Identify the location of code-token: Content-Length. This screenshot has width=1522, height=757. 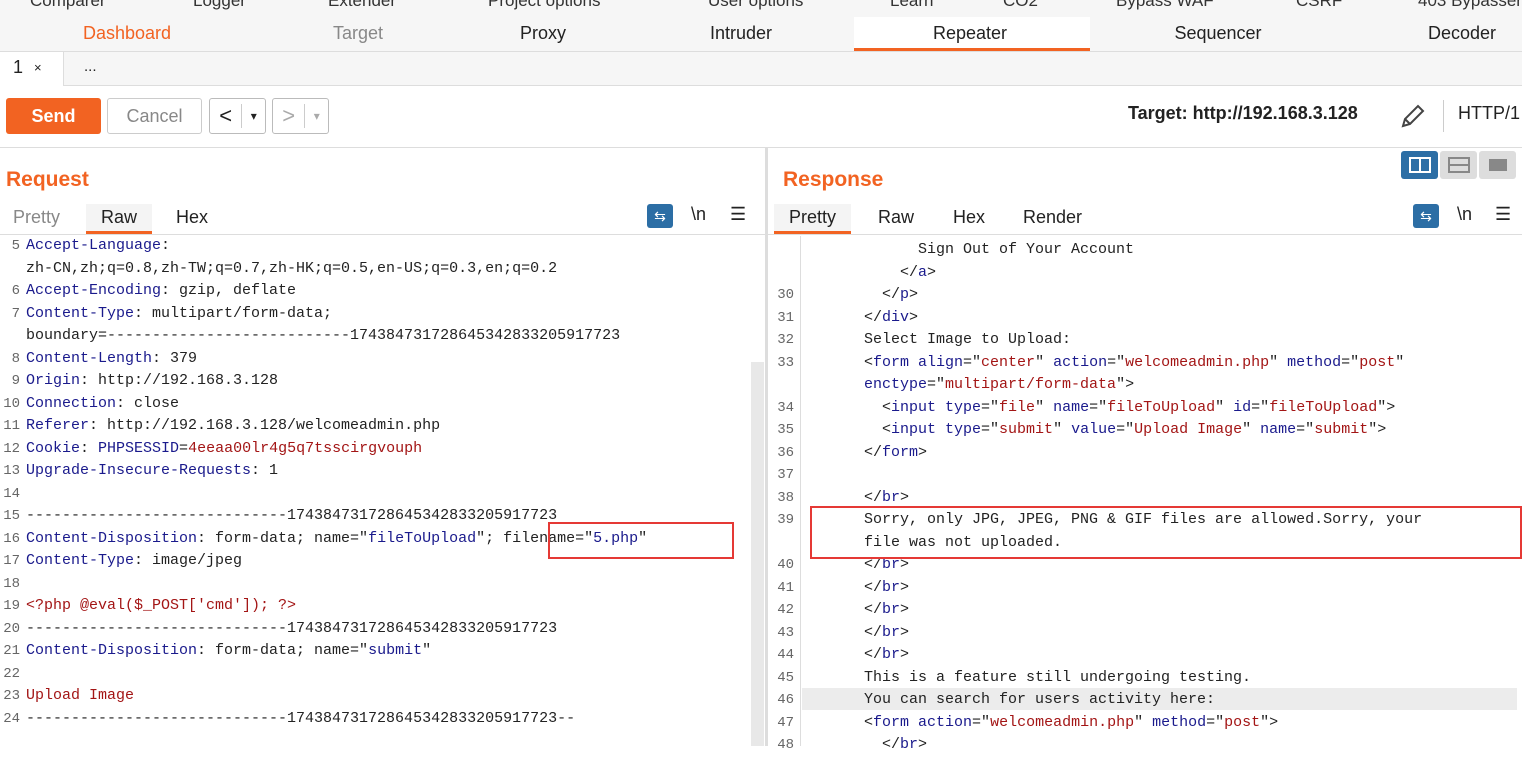
(89, 358).